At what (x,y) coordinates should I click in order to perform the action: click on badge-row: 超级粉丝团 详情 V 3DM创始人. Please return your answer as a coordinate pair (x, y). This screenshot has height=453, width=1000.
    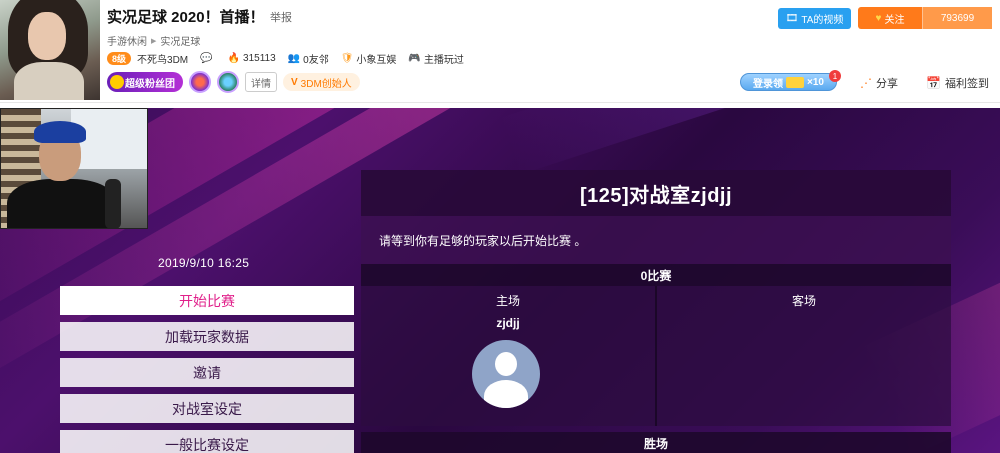
    Looking at the image, I should click on (233, 82).